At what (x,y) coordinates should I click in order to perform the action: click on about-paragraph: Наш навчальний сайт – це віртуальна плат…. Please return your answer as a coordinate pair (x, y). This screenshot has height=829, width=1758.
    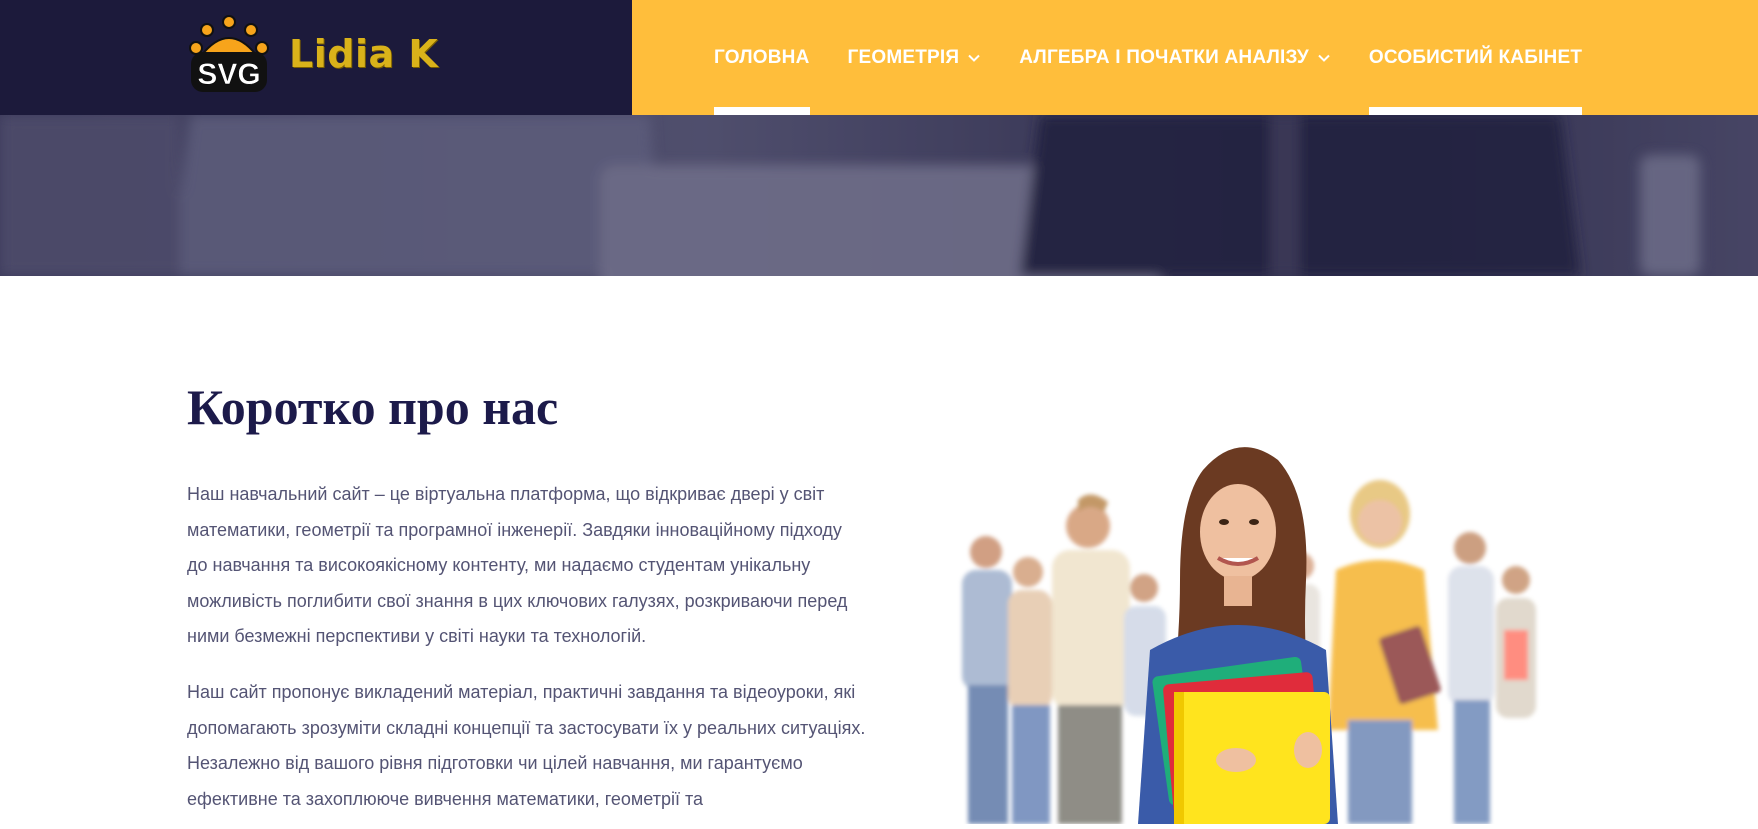
    Looking at the image, I should click on (517, 565).